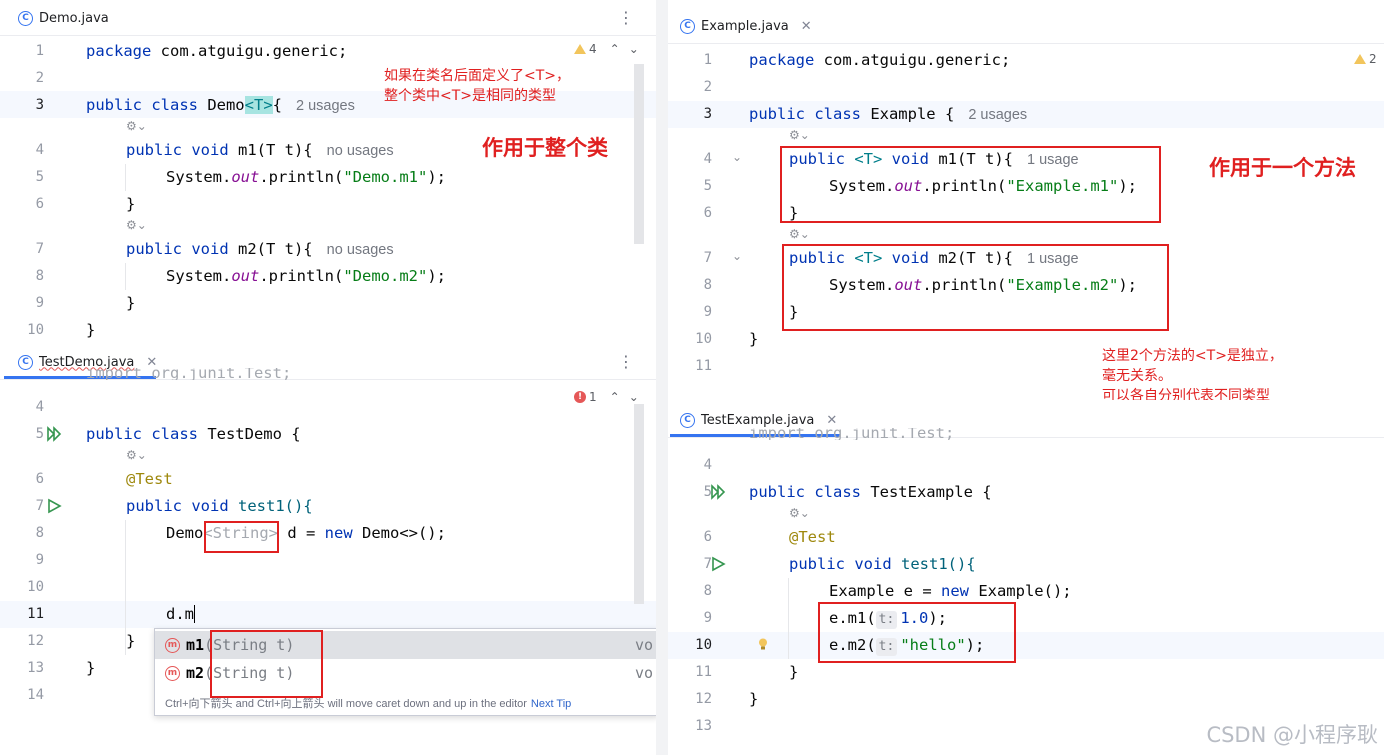  I want to click on code-line: public class Demo<T>{2 usages, so click(220, 105).